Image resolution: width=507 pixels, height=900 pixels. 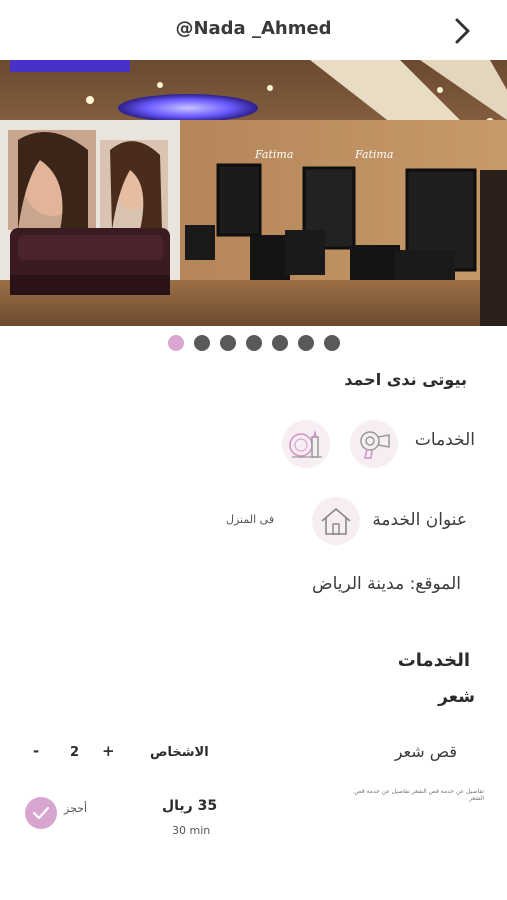 I want to click on back-button, so click(x=462, y=31).